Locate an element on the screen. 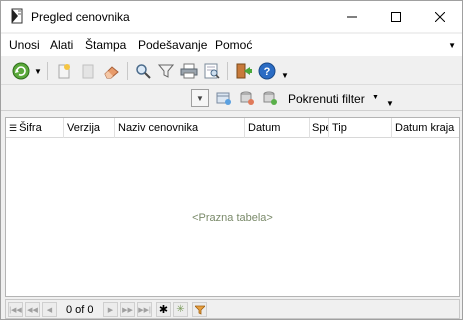 This screenshot has height=320, width=463. chevron-down-icon: ▼ is located at coordinates (200, 98).